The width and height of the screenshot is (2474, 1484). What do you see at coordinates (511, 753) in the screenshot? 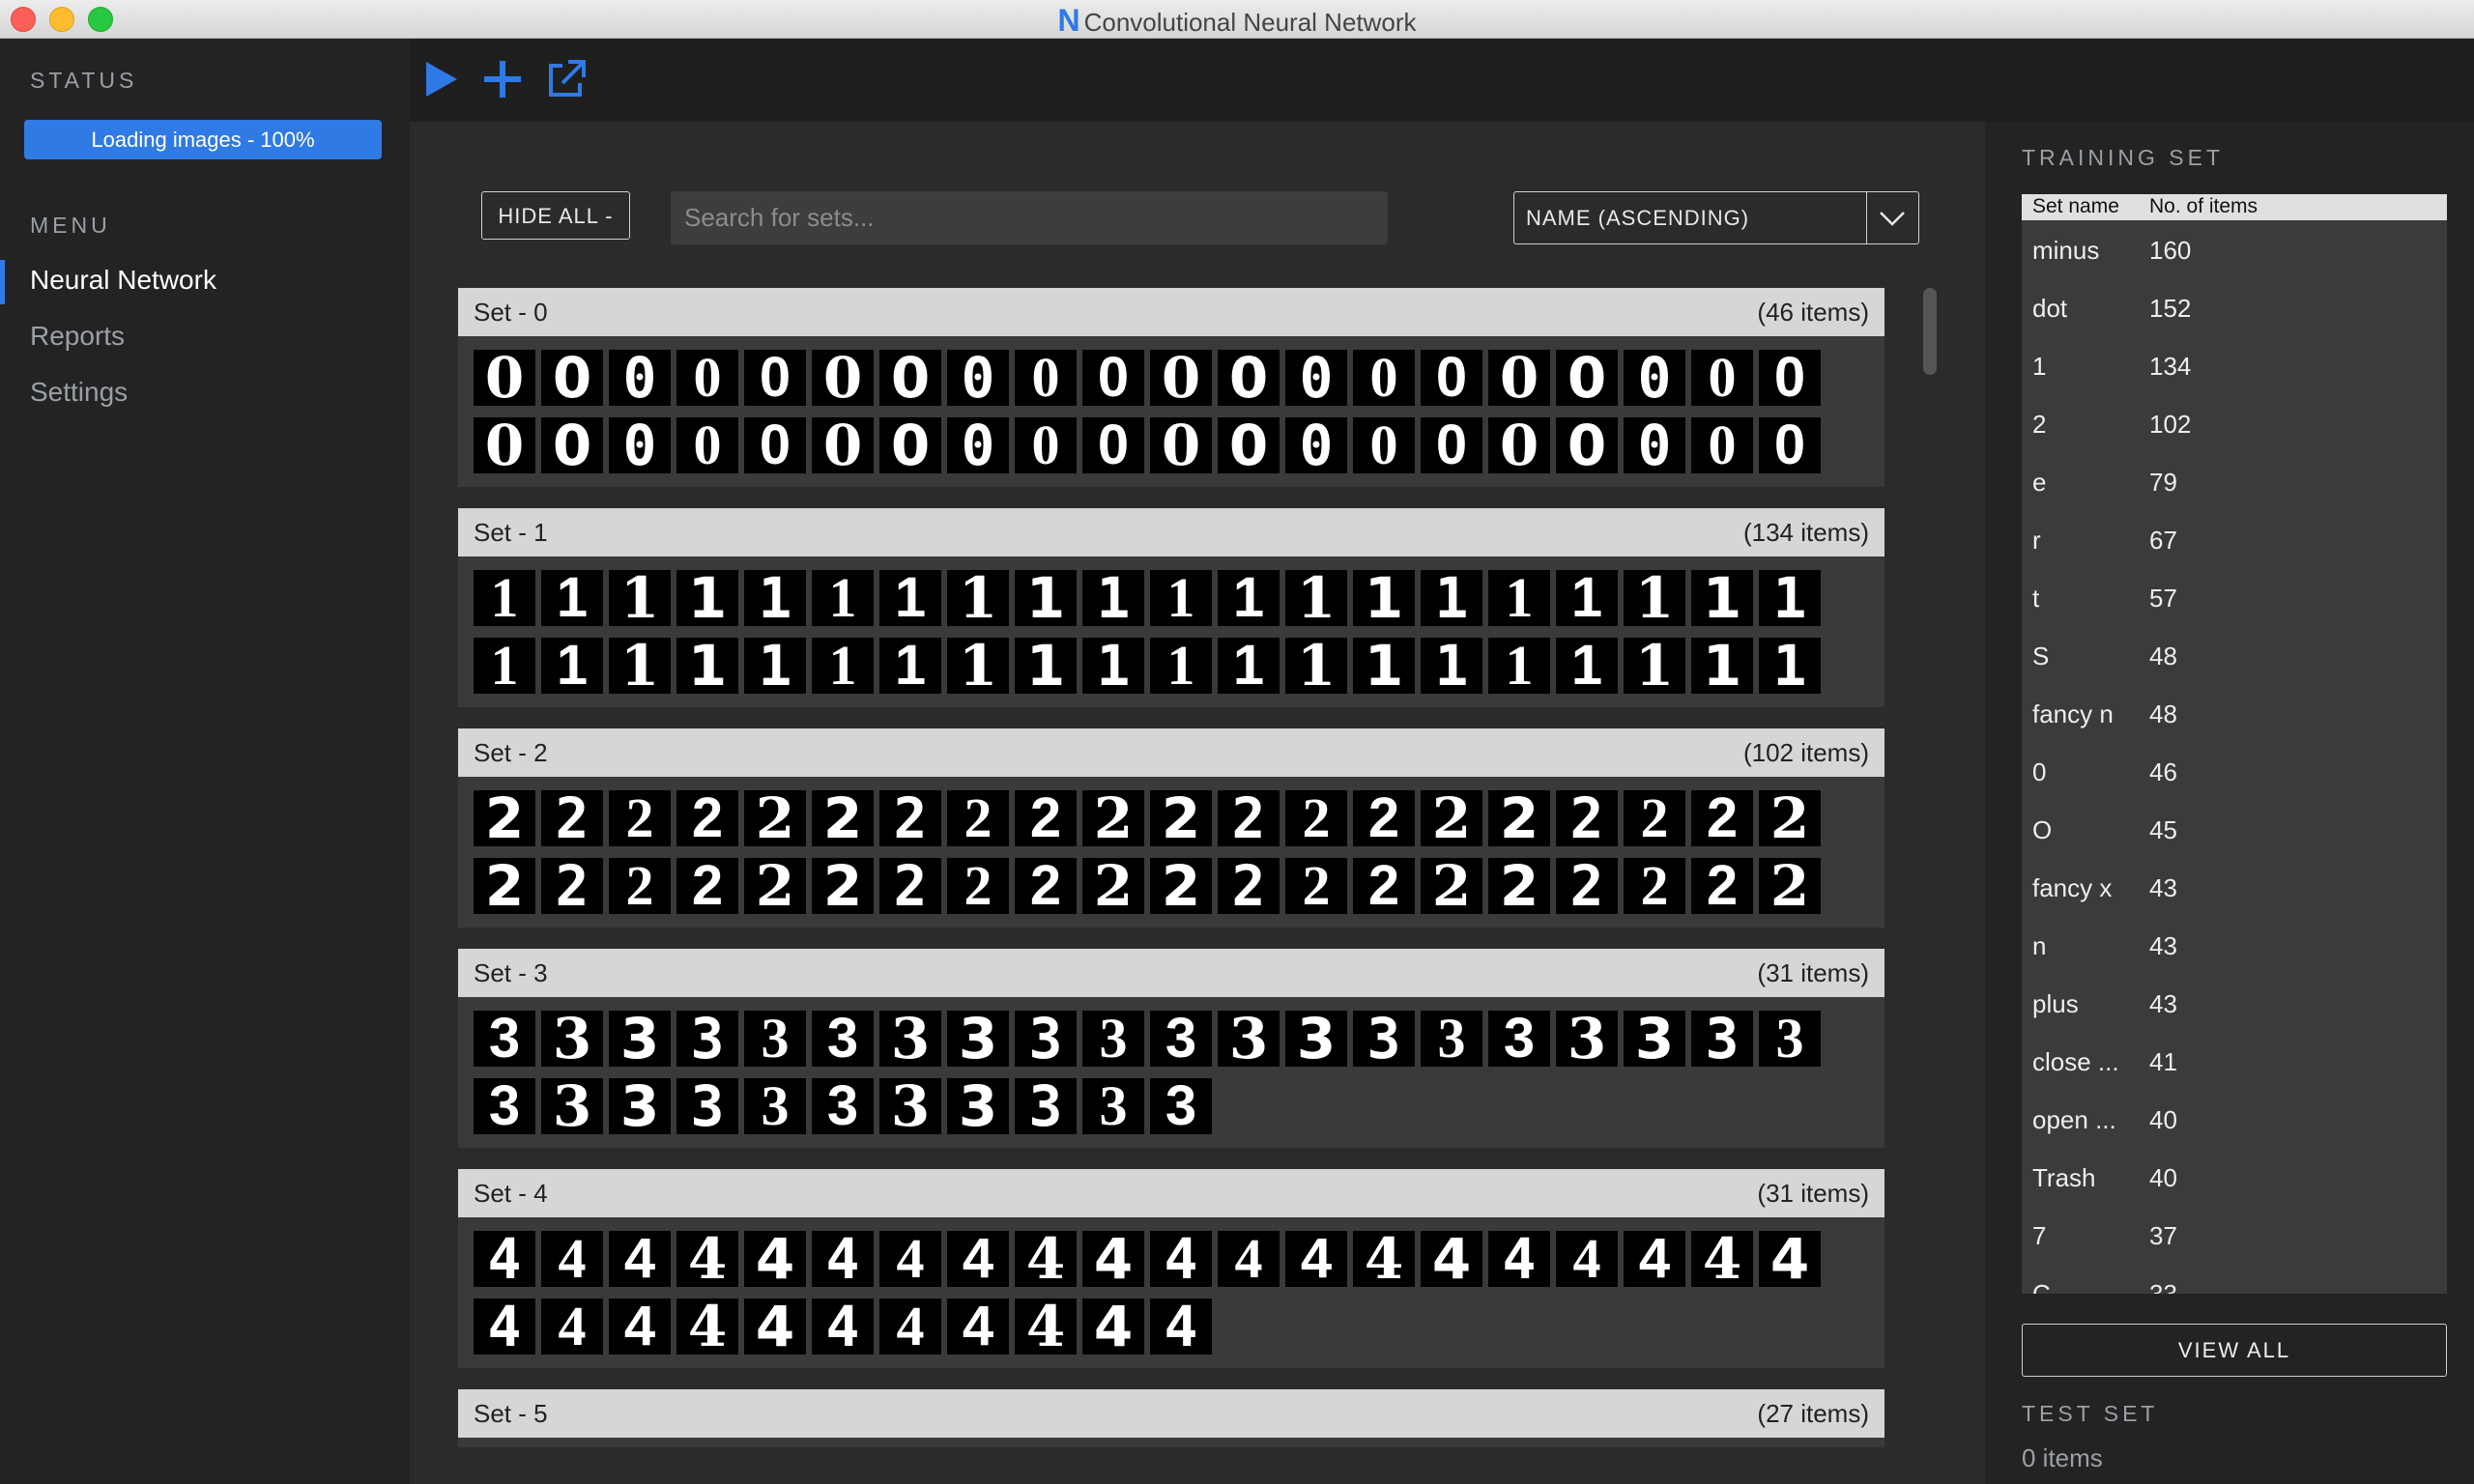
I see `set-name: Set - 2` at bounding box center [511, 753].